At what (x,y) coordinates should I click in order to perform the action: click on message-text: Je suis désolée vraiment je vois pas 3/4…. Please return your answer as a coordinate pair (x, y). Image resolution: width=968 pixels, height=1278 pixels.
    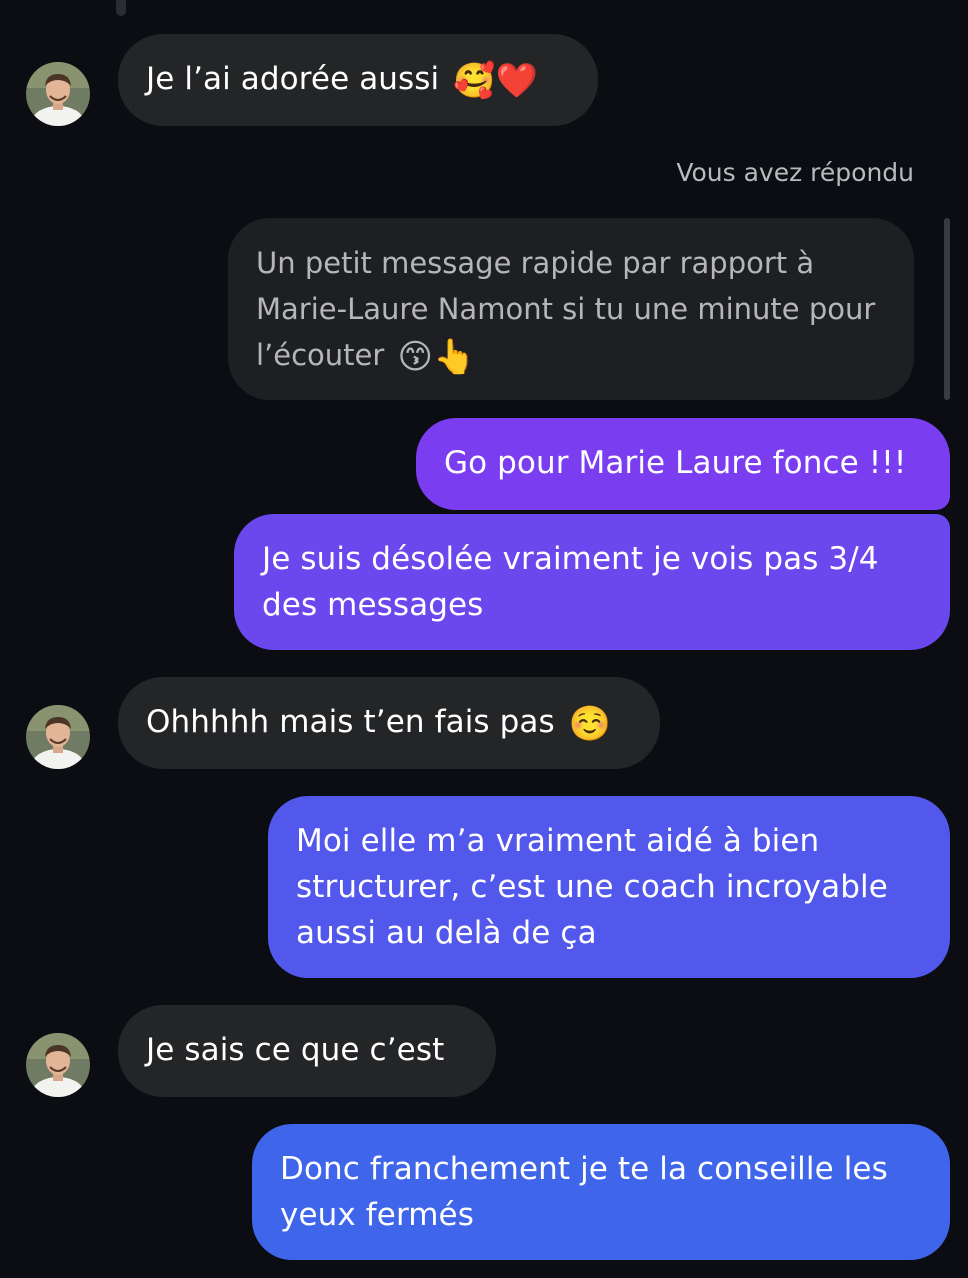
    Looking at the image, I should click on (570, 582).